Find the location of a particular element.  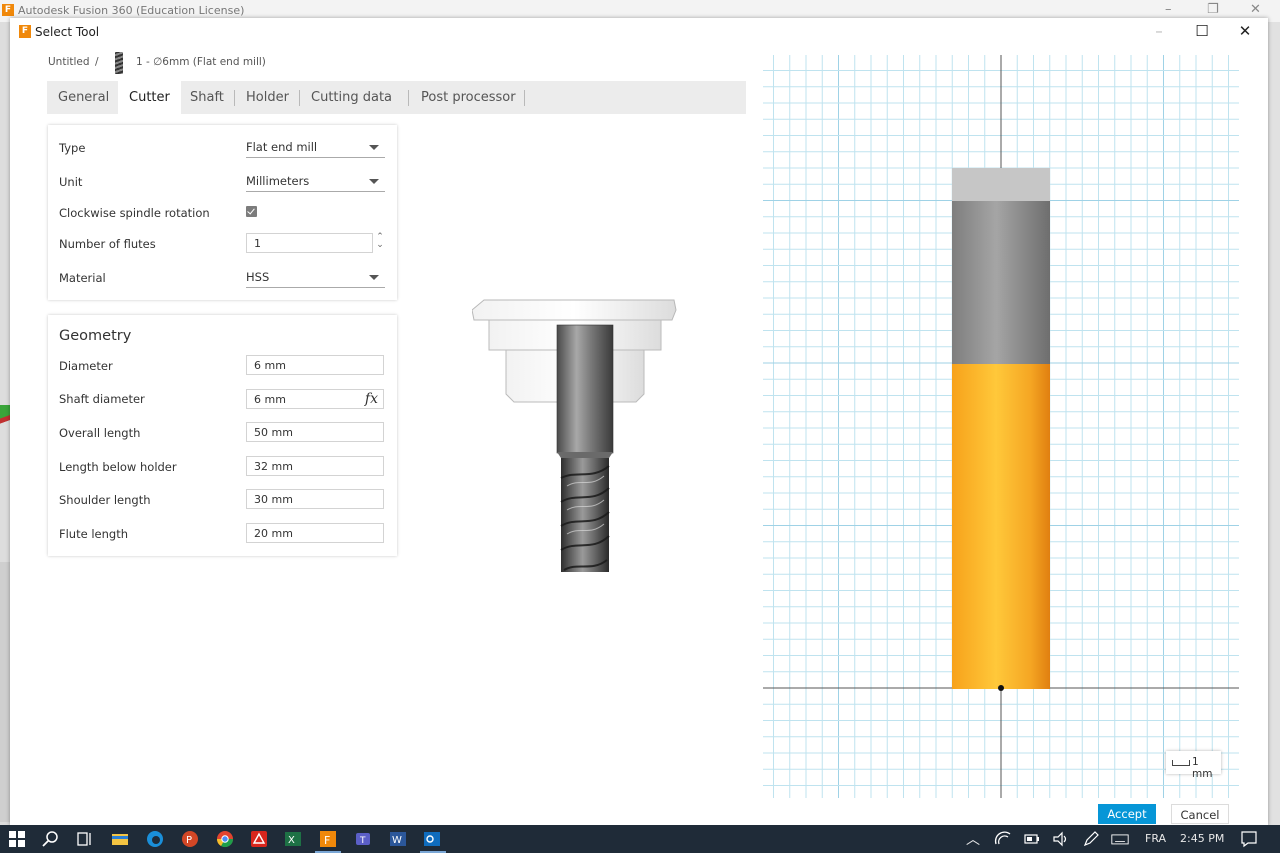

accept-button: Accept is located at coordinates (1127, 814).